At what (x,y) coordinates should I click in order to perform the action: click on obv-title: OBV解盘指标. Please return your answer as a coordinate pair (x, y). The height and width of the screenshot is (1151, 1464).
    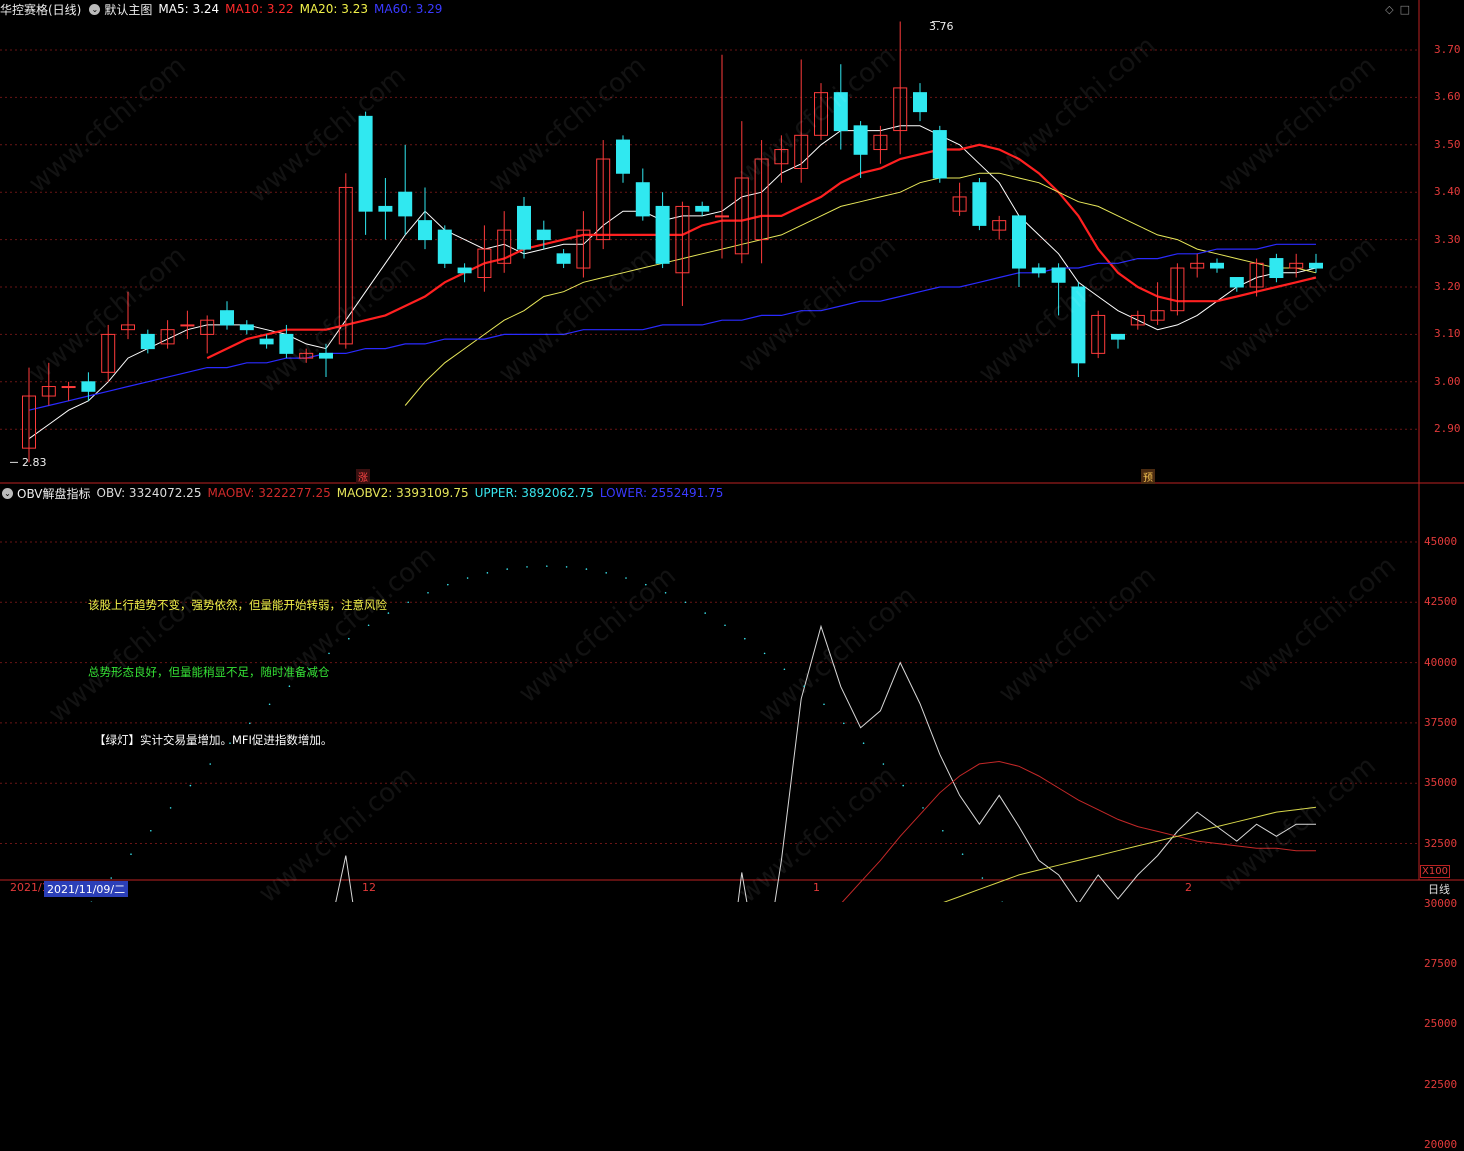
    Looking at the image, I should click on (54, 493).